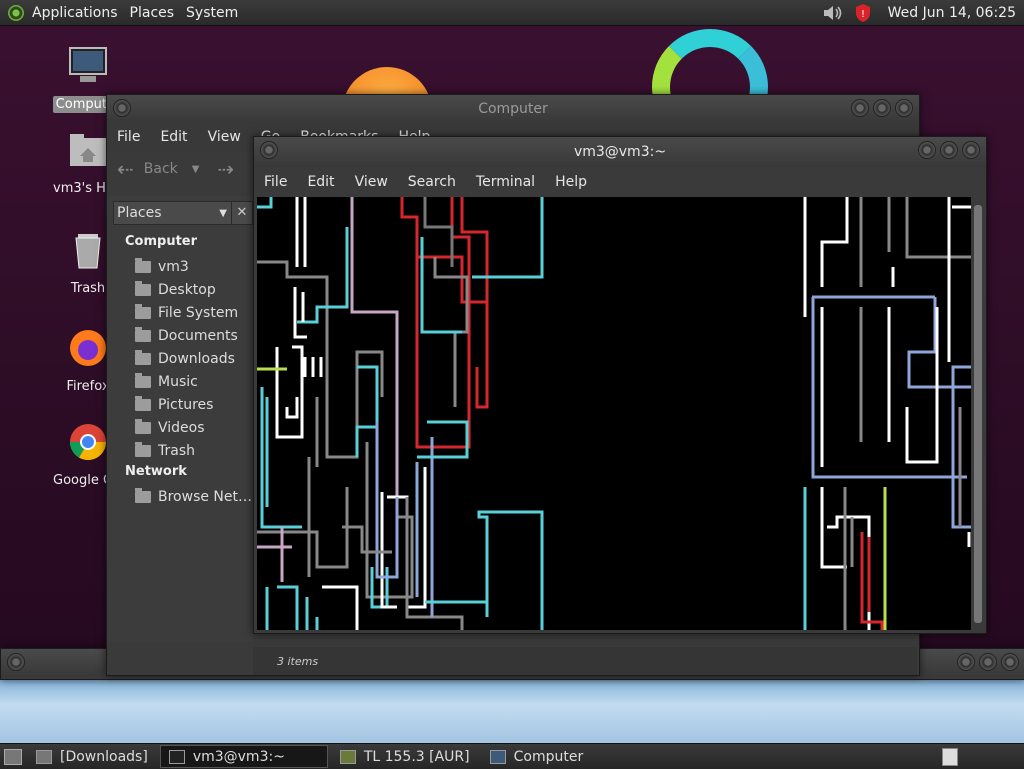 The height and width of the screenshot is (769, 1024). Describe the element at coordinates (180, 312) in the screenshot. I see `sidebar-item-file-system: File System` at that location.